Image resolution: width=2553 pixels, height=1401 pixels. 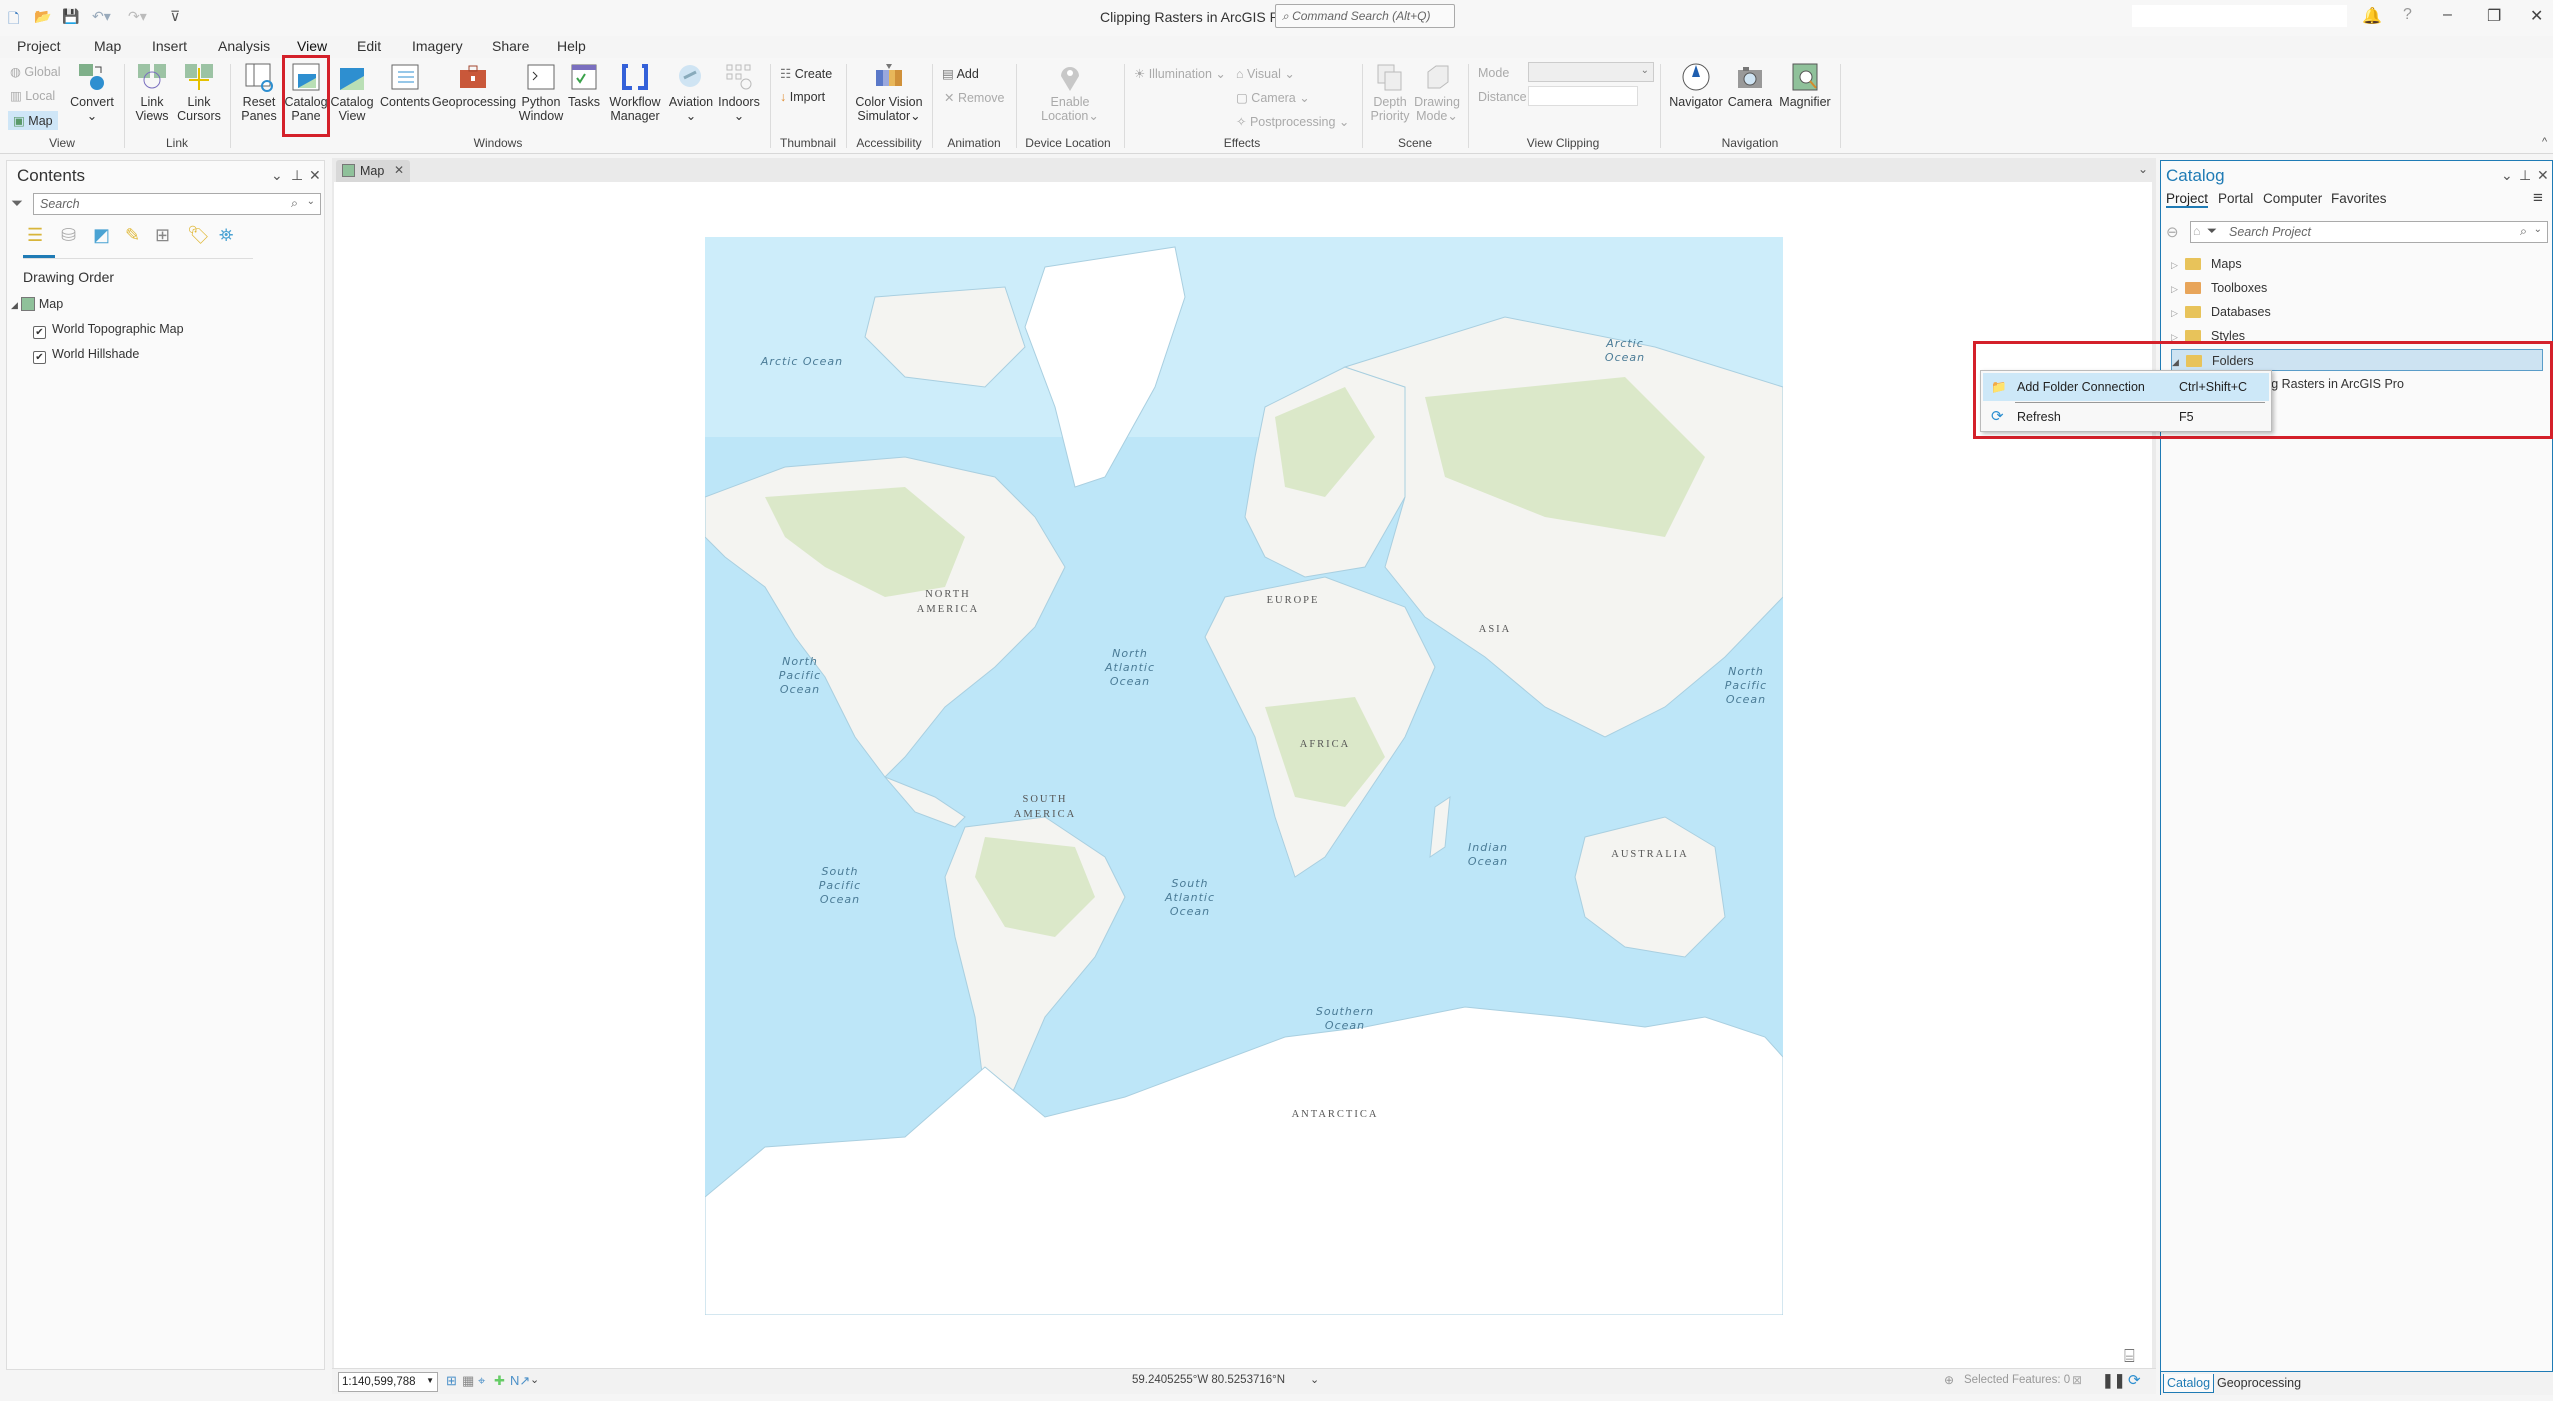 What do you see at coordinates (510, 46) in the screenshot?
I see `tab-share: Share` at bounding box center [510, 46].